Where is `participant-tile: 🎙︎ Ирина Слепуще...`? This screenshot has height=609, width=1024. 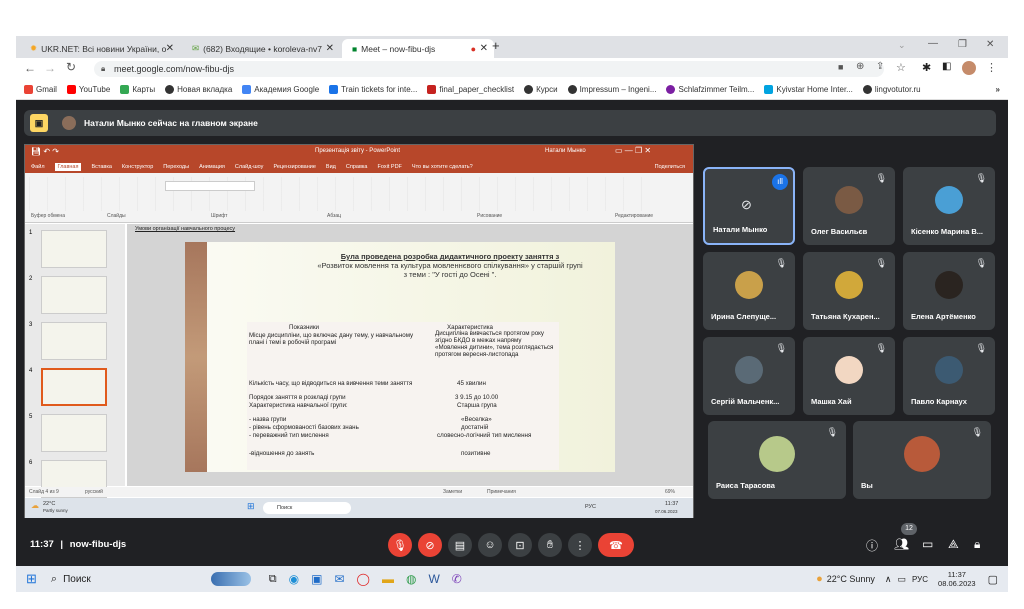 participant-tile: 🎙︎ Ирина Слепуще... is located at coordinates (749, 291).